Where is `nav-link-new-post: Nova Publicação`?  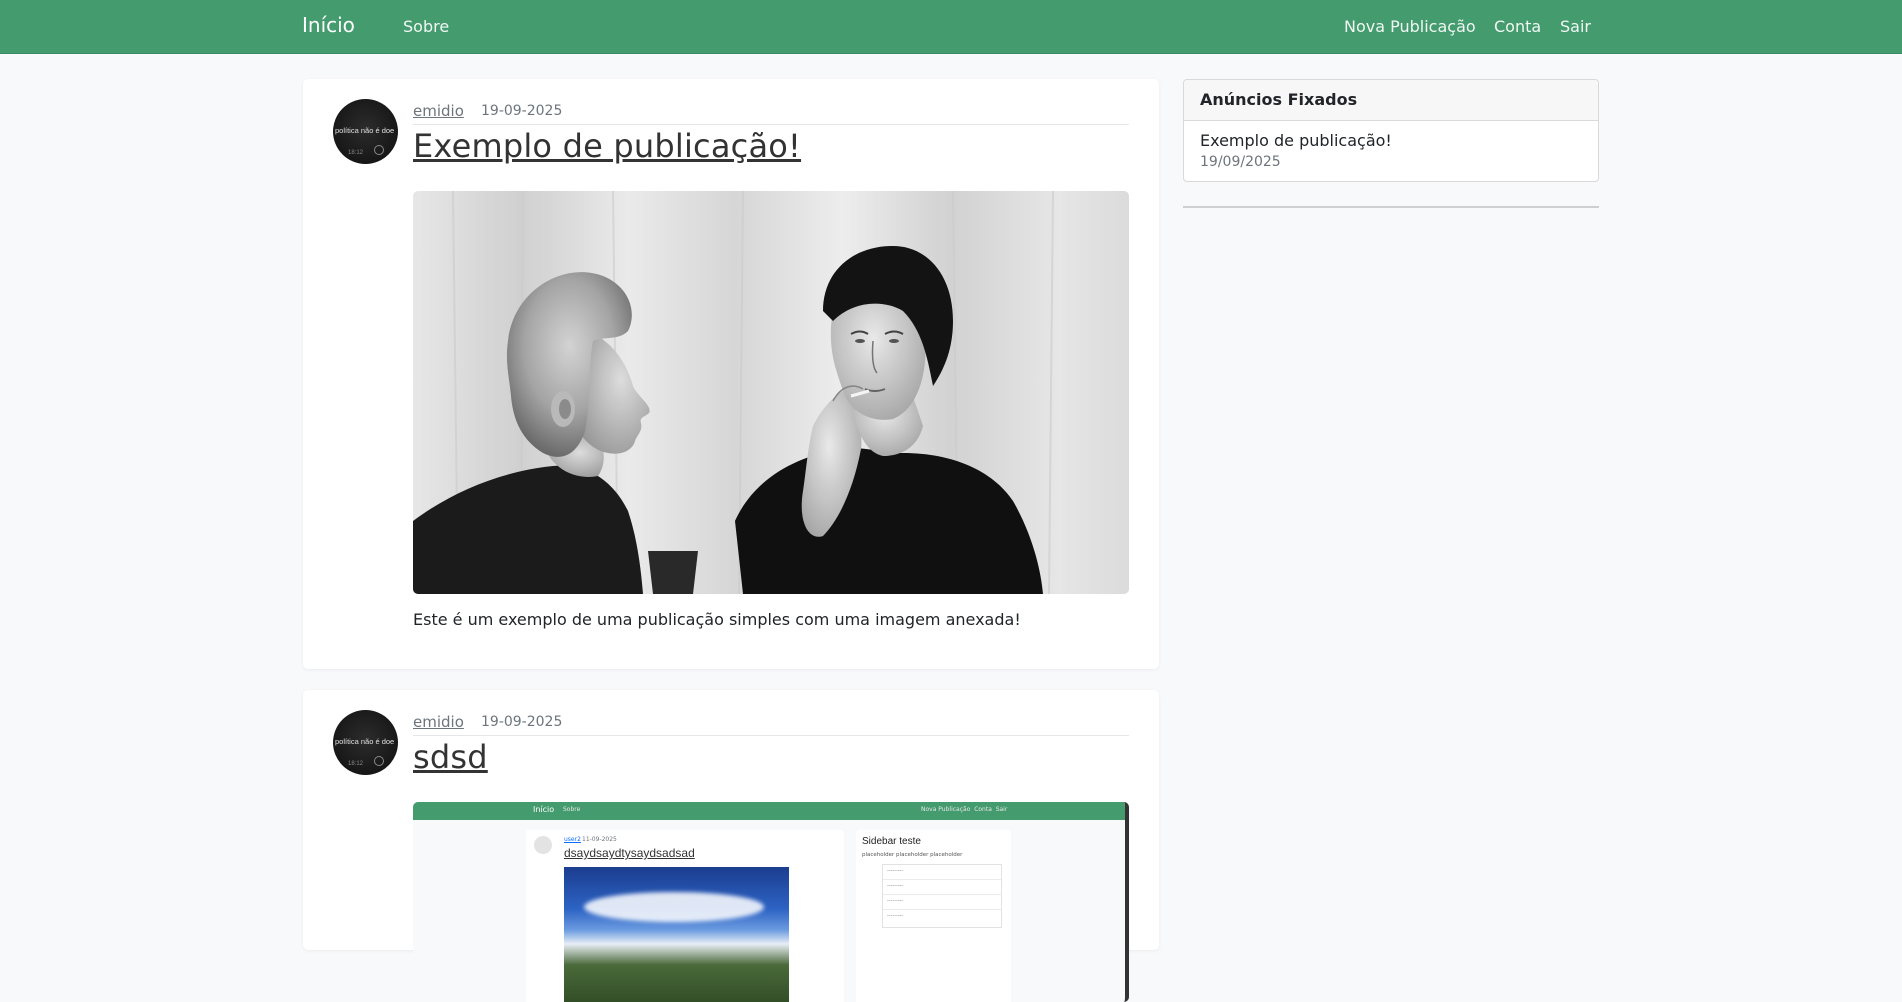
nav-link-new-post: Nova Publicação is located at coordinates (1410, 26).